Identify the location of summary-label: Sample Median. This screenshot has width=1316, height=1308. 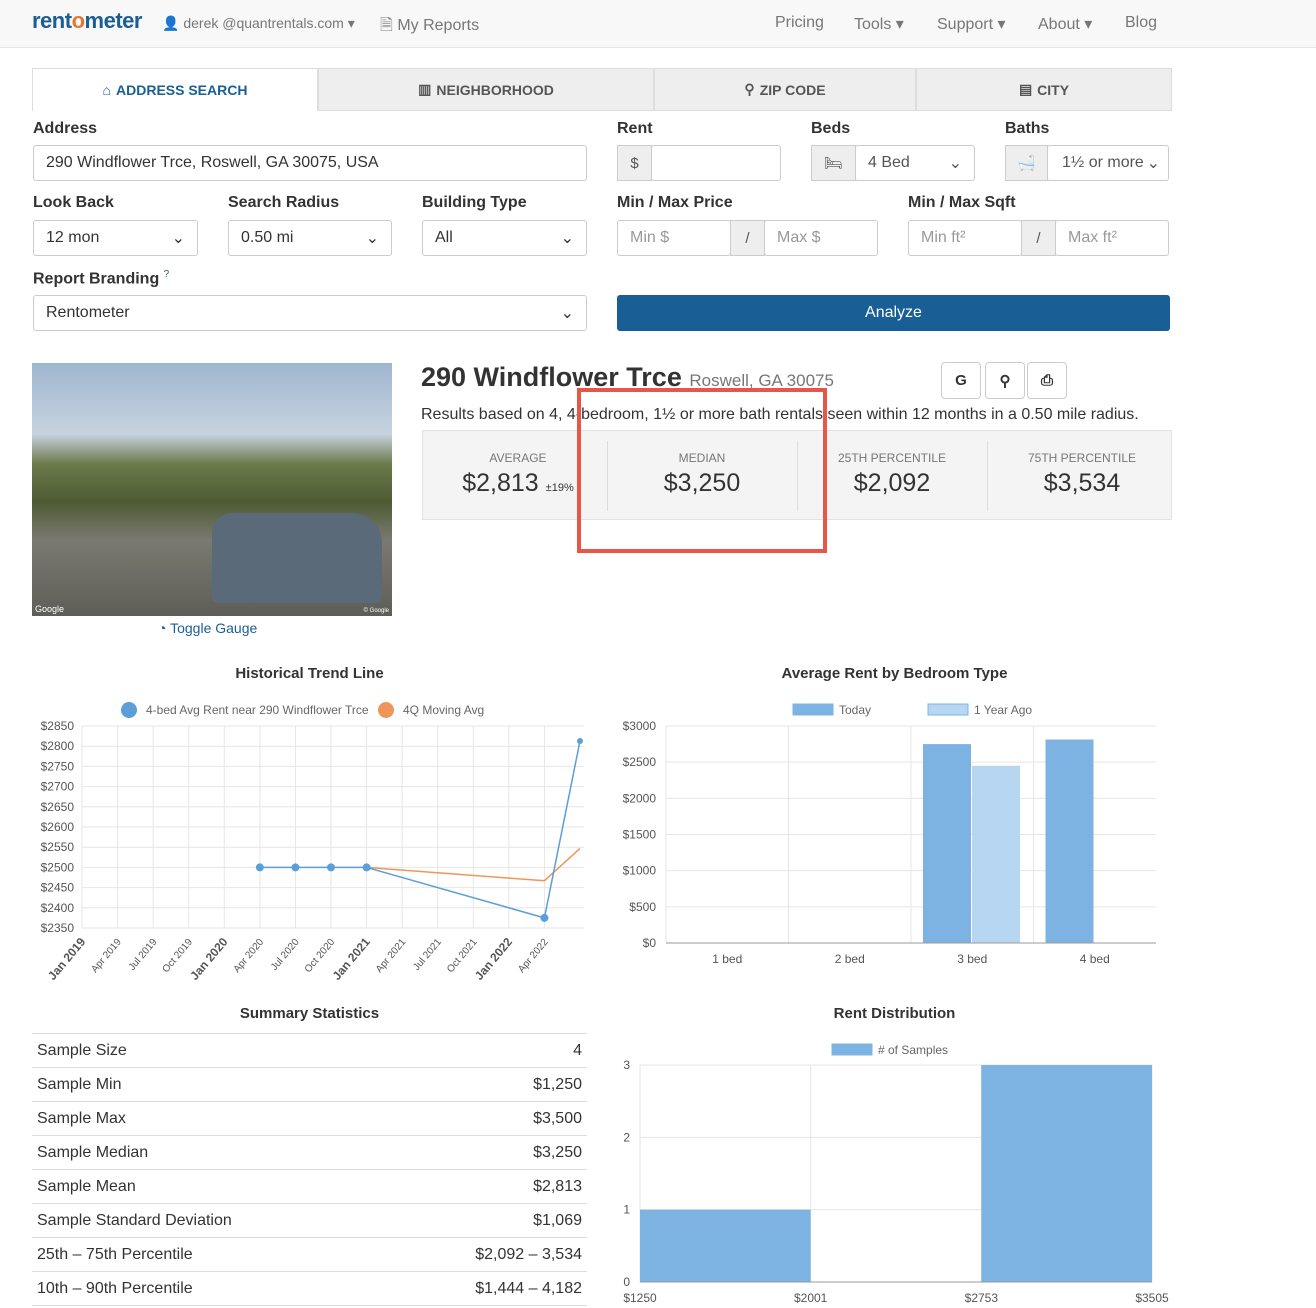
(93, 1152).